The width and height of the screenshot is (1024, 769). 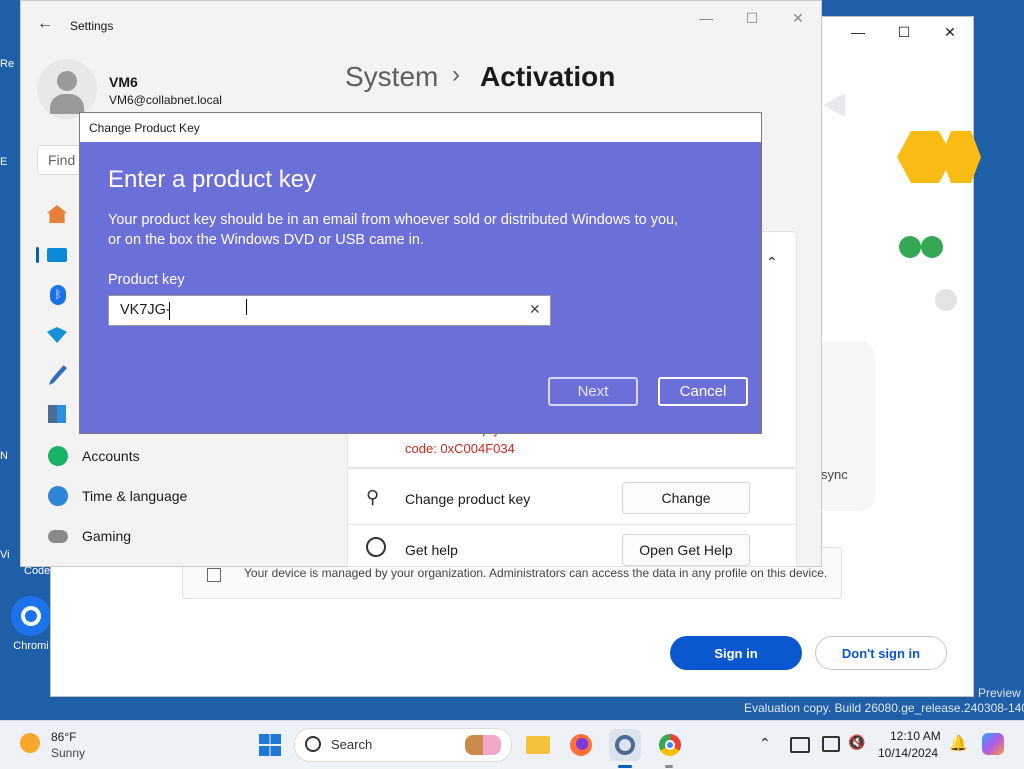 What do you see at coordinates (7, 64) in the screenshot?
I see `desktop-label-1: Re` at bounding box center [7, 64].